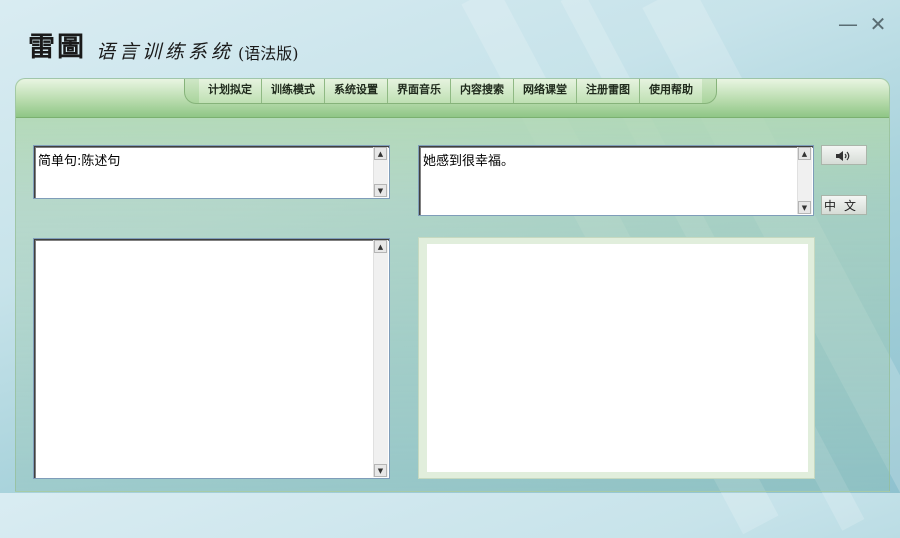 The image size is (900, 538). Describe the element at coordinates (57, 47) in the screenshot. I see `app-logo: 雷圖` at that location.